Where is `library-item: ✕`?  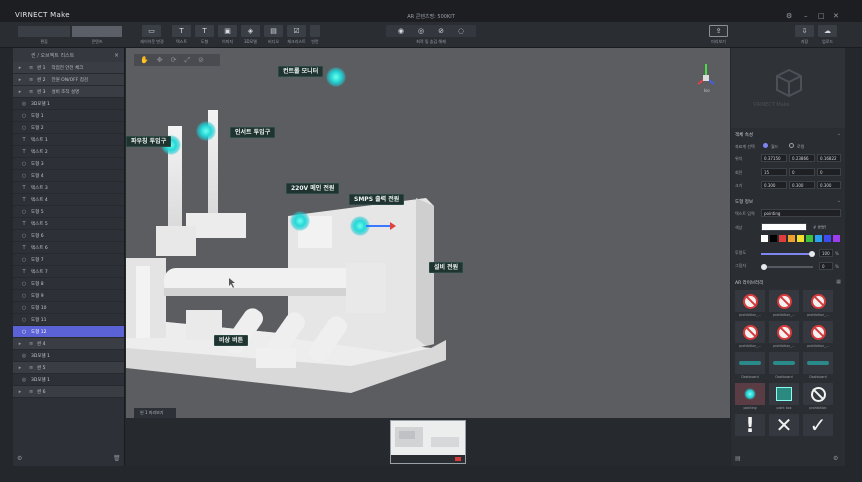 library-item: ✕ is located at coordinates (784, 425).